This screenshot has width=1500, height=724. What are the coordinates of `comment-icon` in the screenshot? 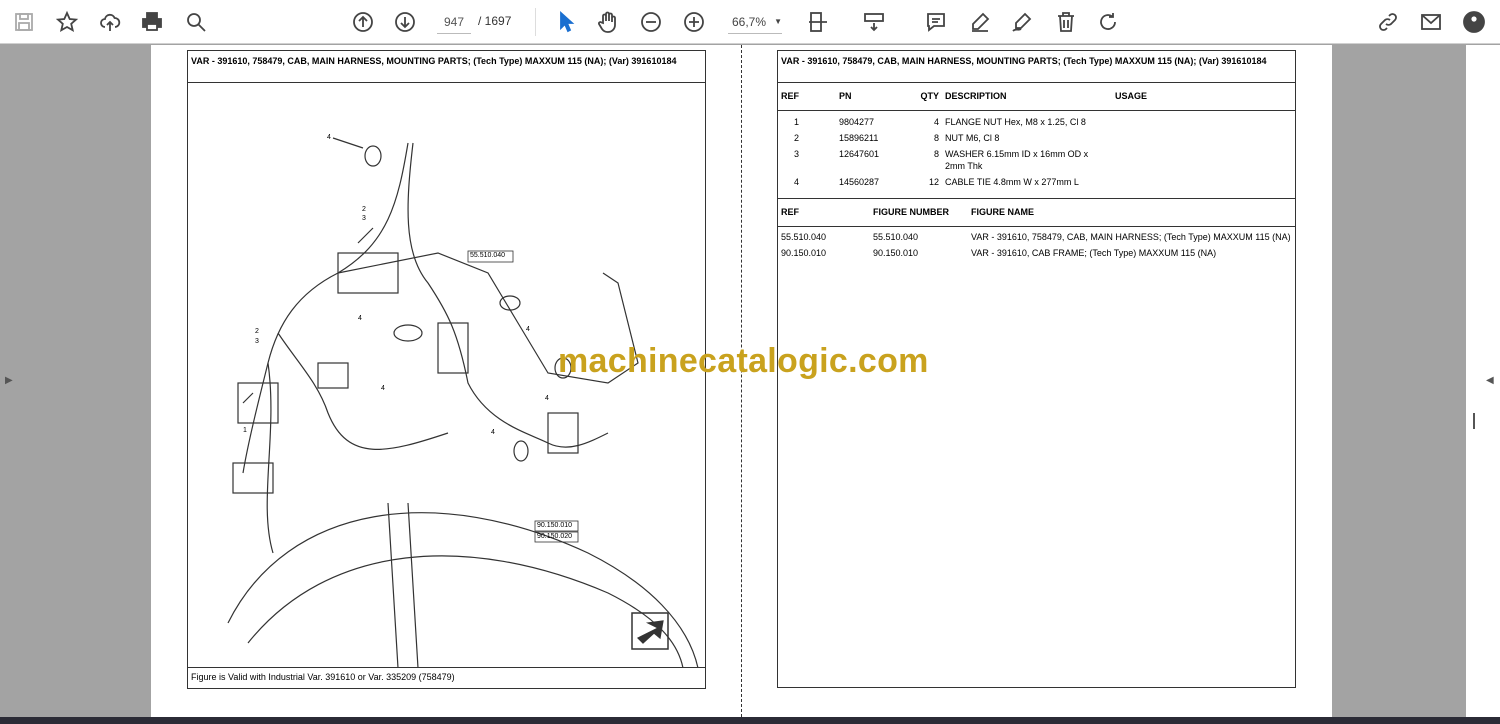 It's located at (936, 22).